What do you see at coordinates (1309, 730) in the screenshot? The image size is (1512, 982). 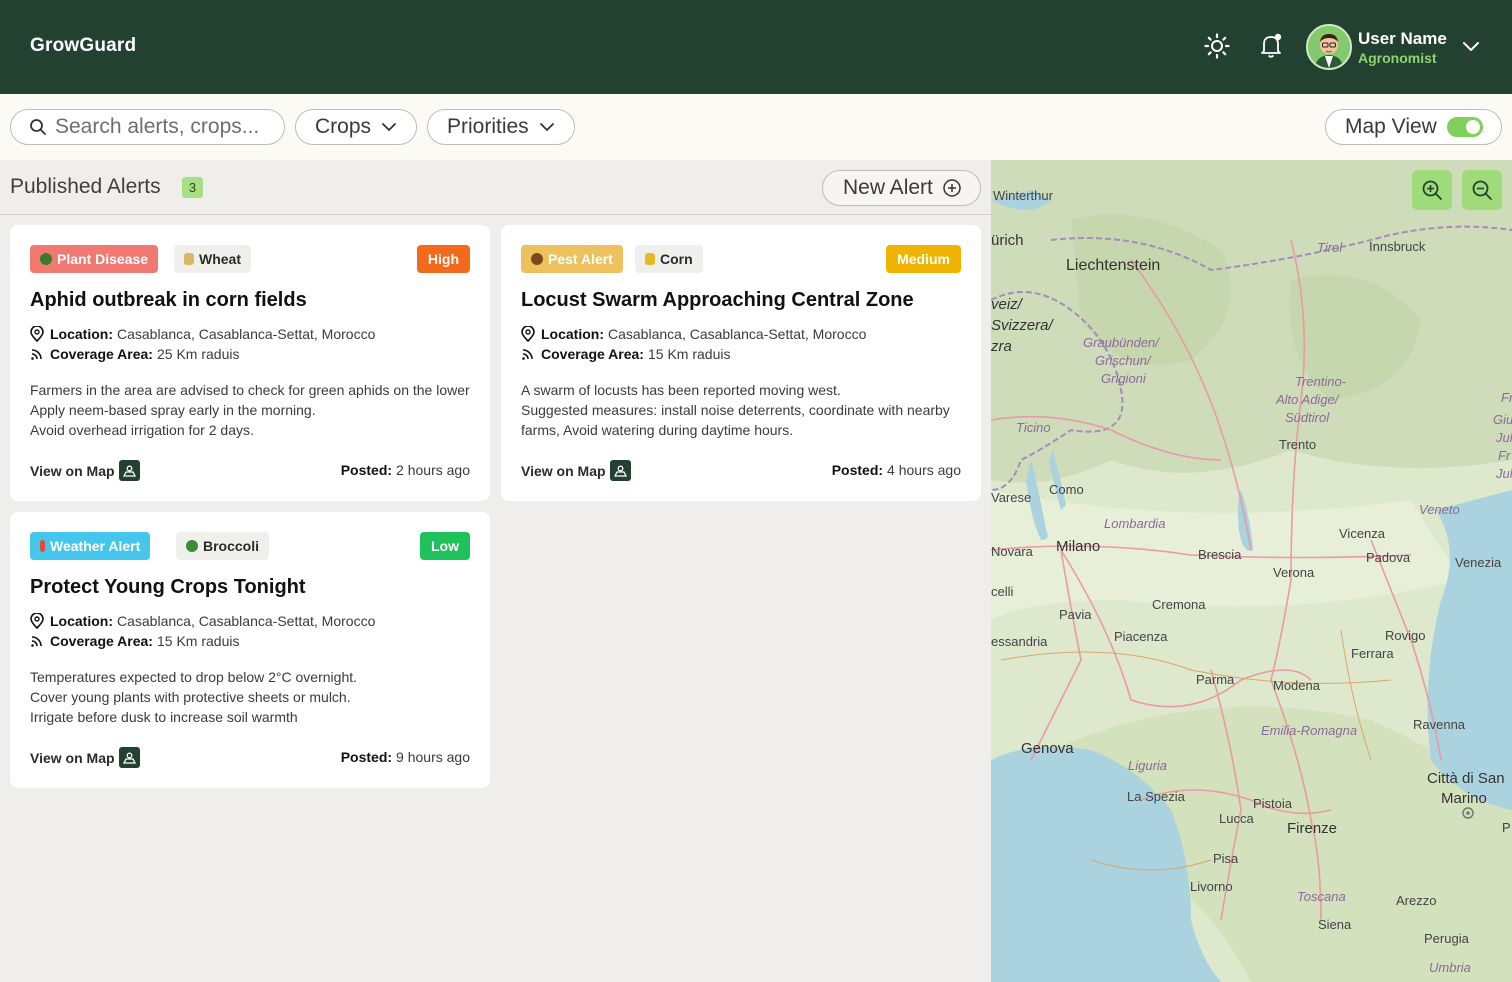 I see `map-label: Emilia-Romagna` at bounding box center [1309, 730].